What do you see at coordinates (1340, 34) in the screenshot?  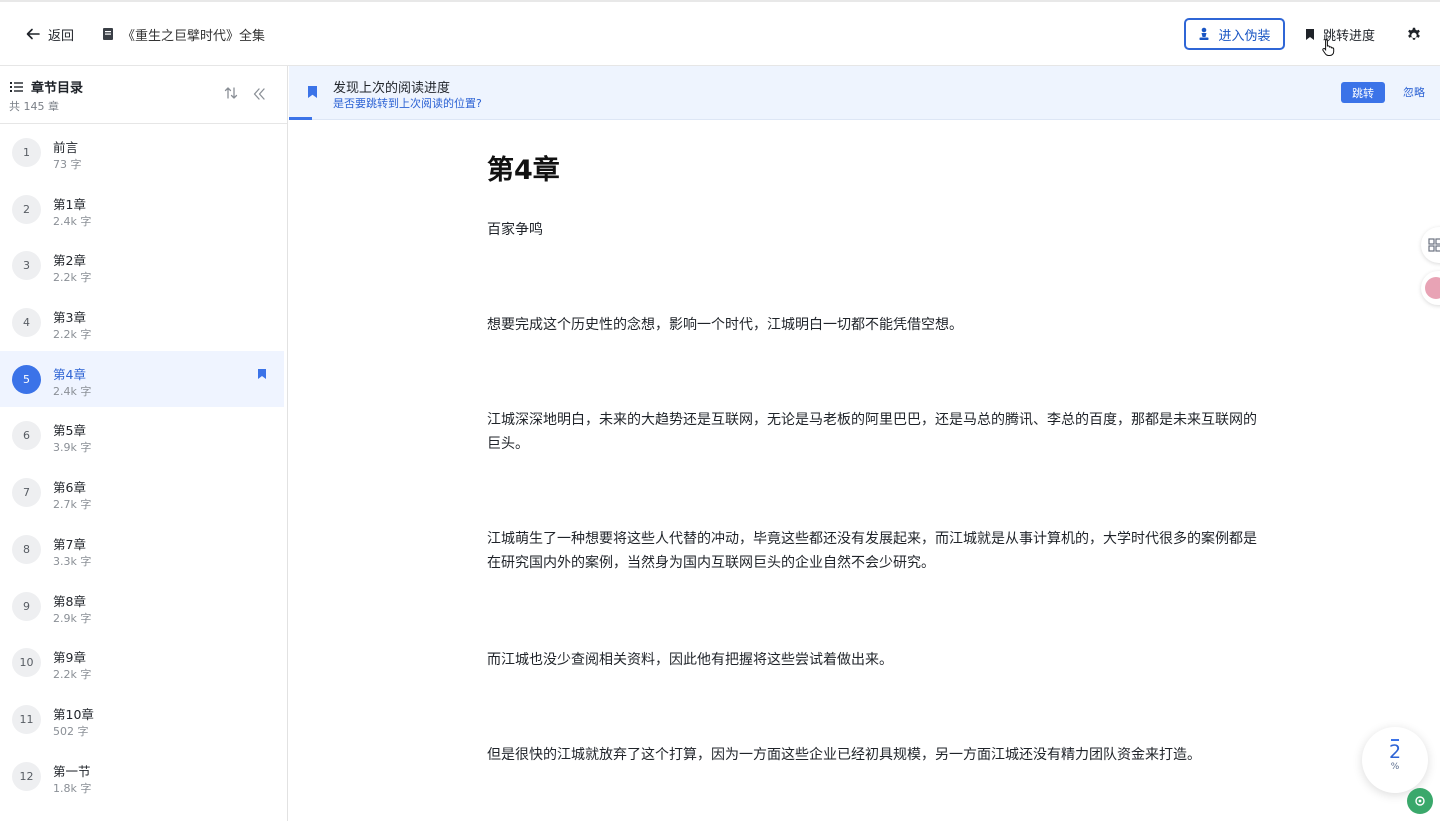 I see `jump-progress-button: 跳转进度` at bounding box center [1340, 34].